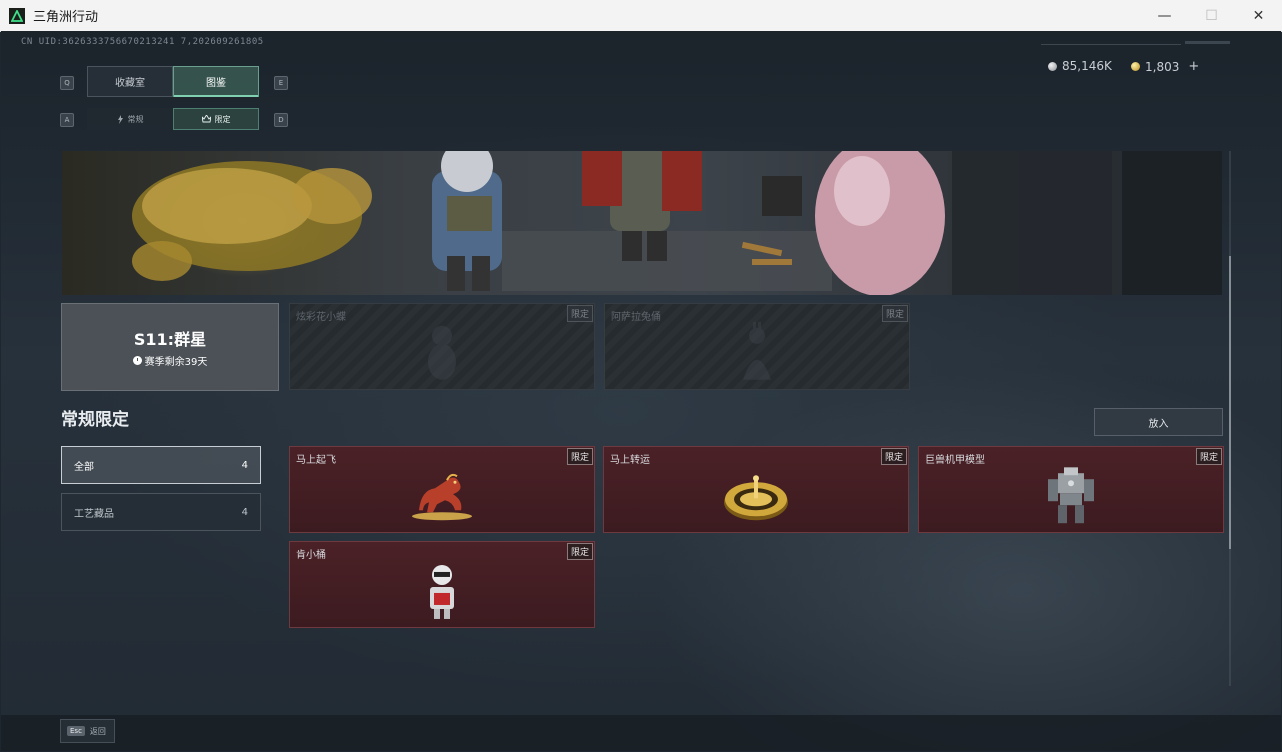 The height and width of the screenshot is (752, 1282). What do you see at coordinates (316, 460) in the screenshot?
I see `item-name: 马上起飞` at bounding box center [316, 460].